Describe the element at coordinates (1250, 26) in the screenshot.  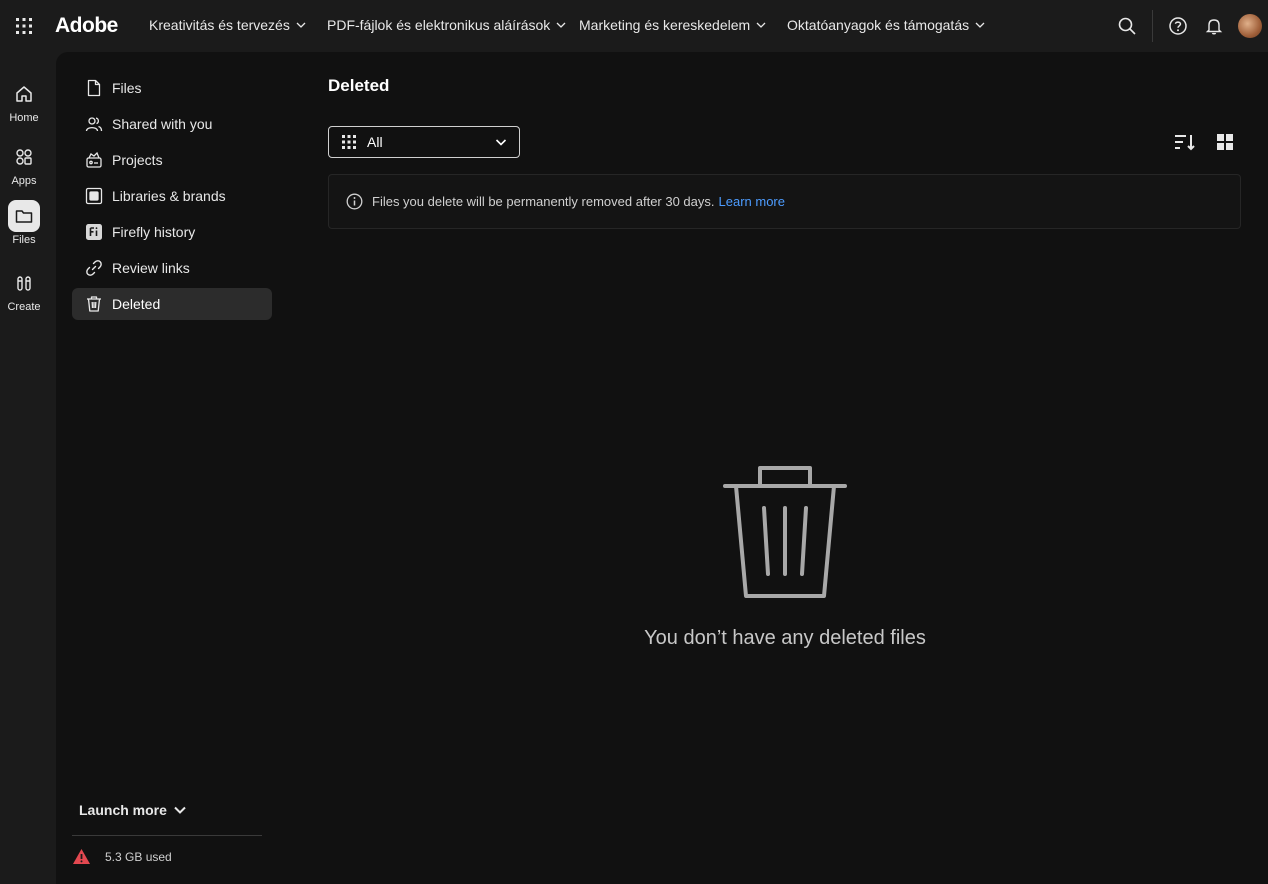
I see `avatar` at that location.